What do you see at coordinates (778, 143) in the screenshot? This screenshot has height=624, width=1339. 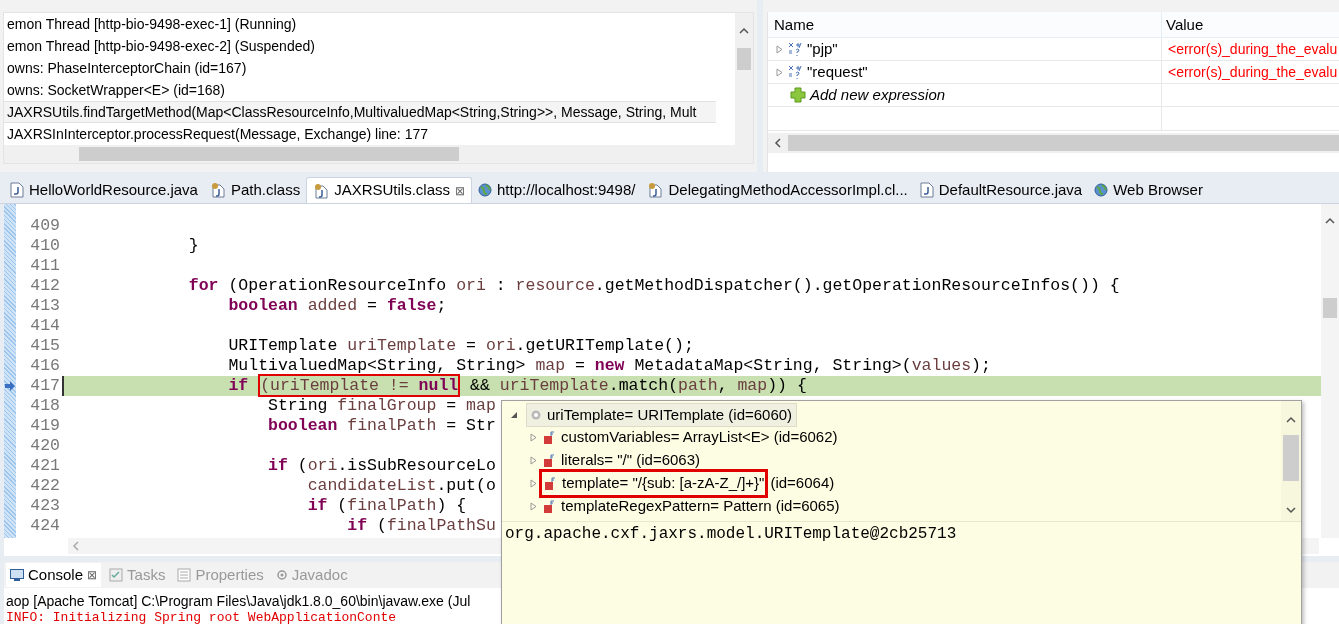 I see `scroll-left-icon` at bounding box center [778, 143].